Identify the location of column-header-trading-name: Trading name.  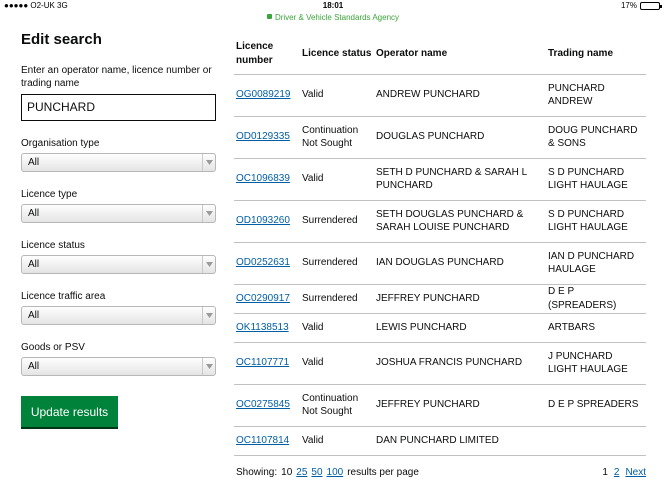
(596, 54).